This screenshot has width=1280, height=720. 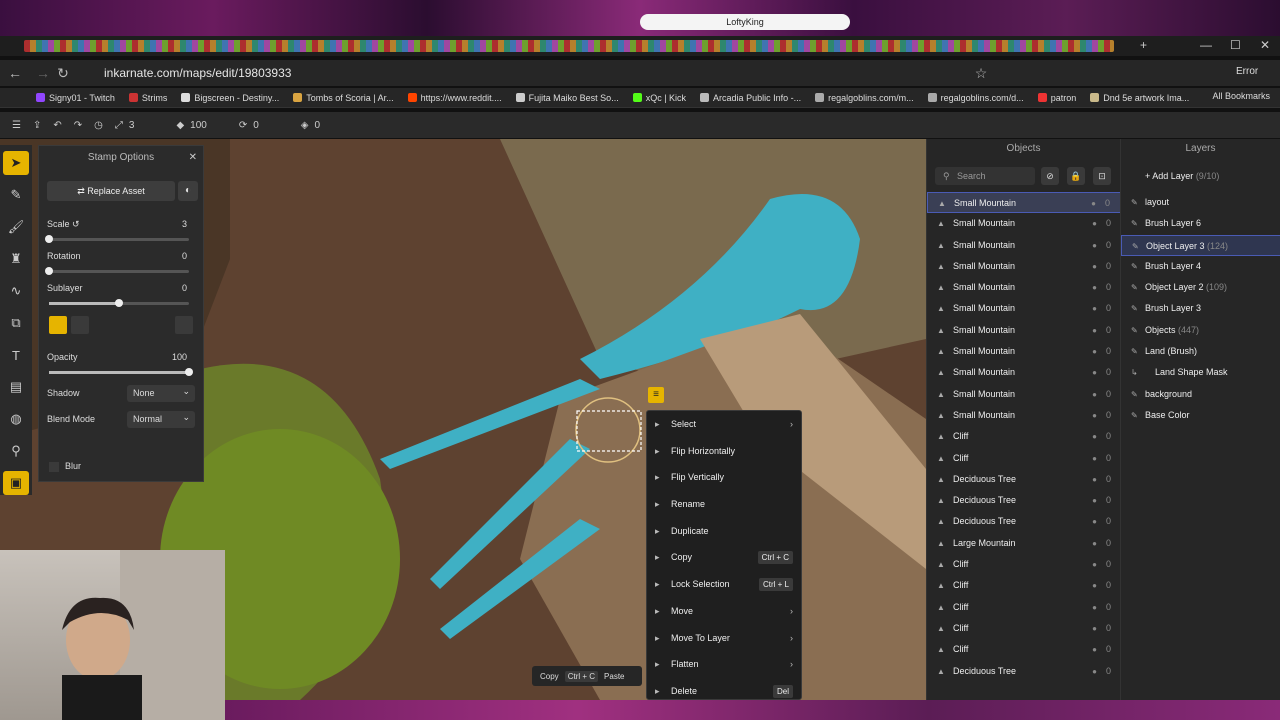 I want to click on redo-icon: ↷, so click(x=78, y=125).